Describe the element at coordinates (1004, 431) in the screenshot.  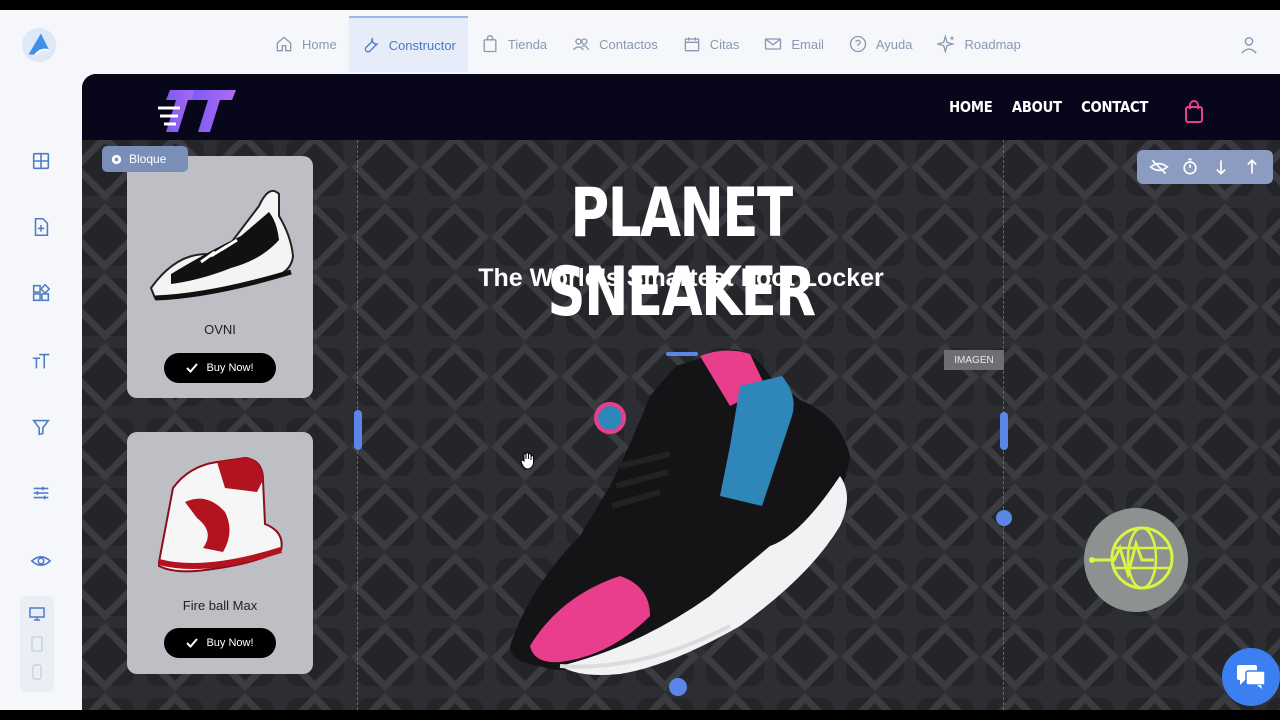
I see `right-resize-handle` at that location.